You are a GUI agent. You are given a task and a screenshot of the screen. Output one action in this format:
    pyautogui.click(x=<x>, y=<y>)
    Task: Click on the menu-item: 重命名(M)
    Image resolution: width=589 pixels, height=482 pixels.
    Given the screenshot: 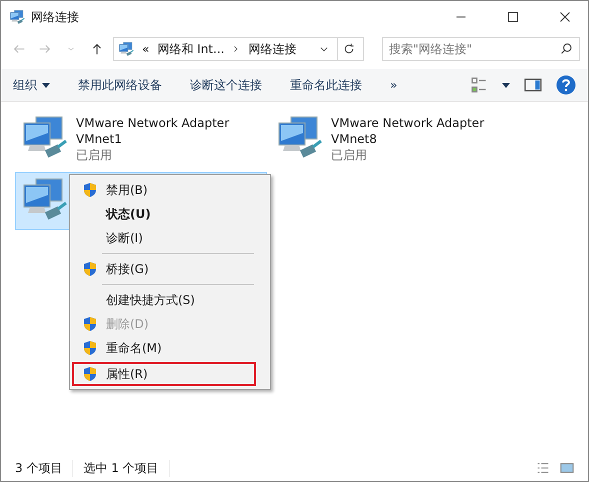 What is the action you would take?
    pyautogui.click(x=170, y=348)
    